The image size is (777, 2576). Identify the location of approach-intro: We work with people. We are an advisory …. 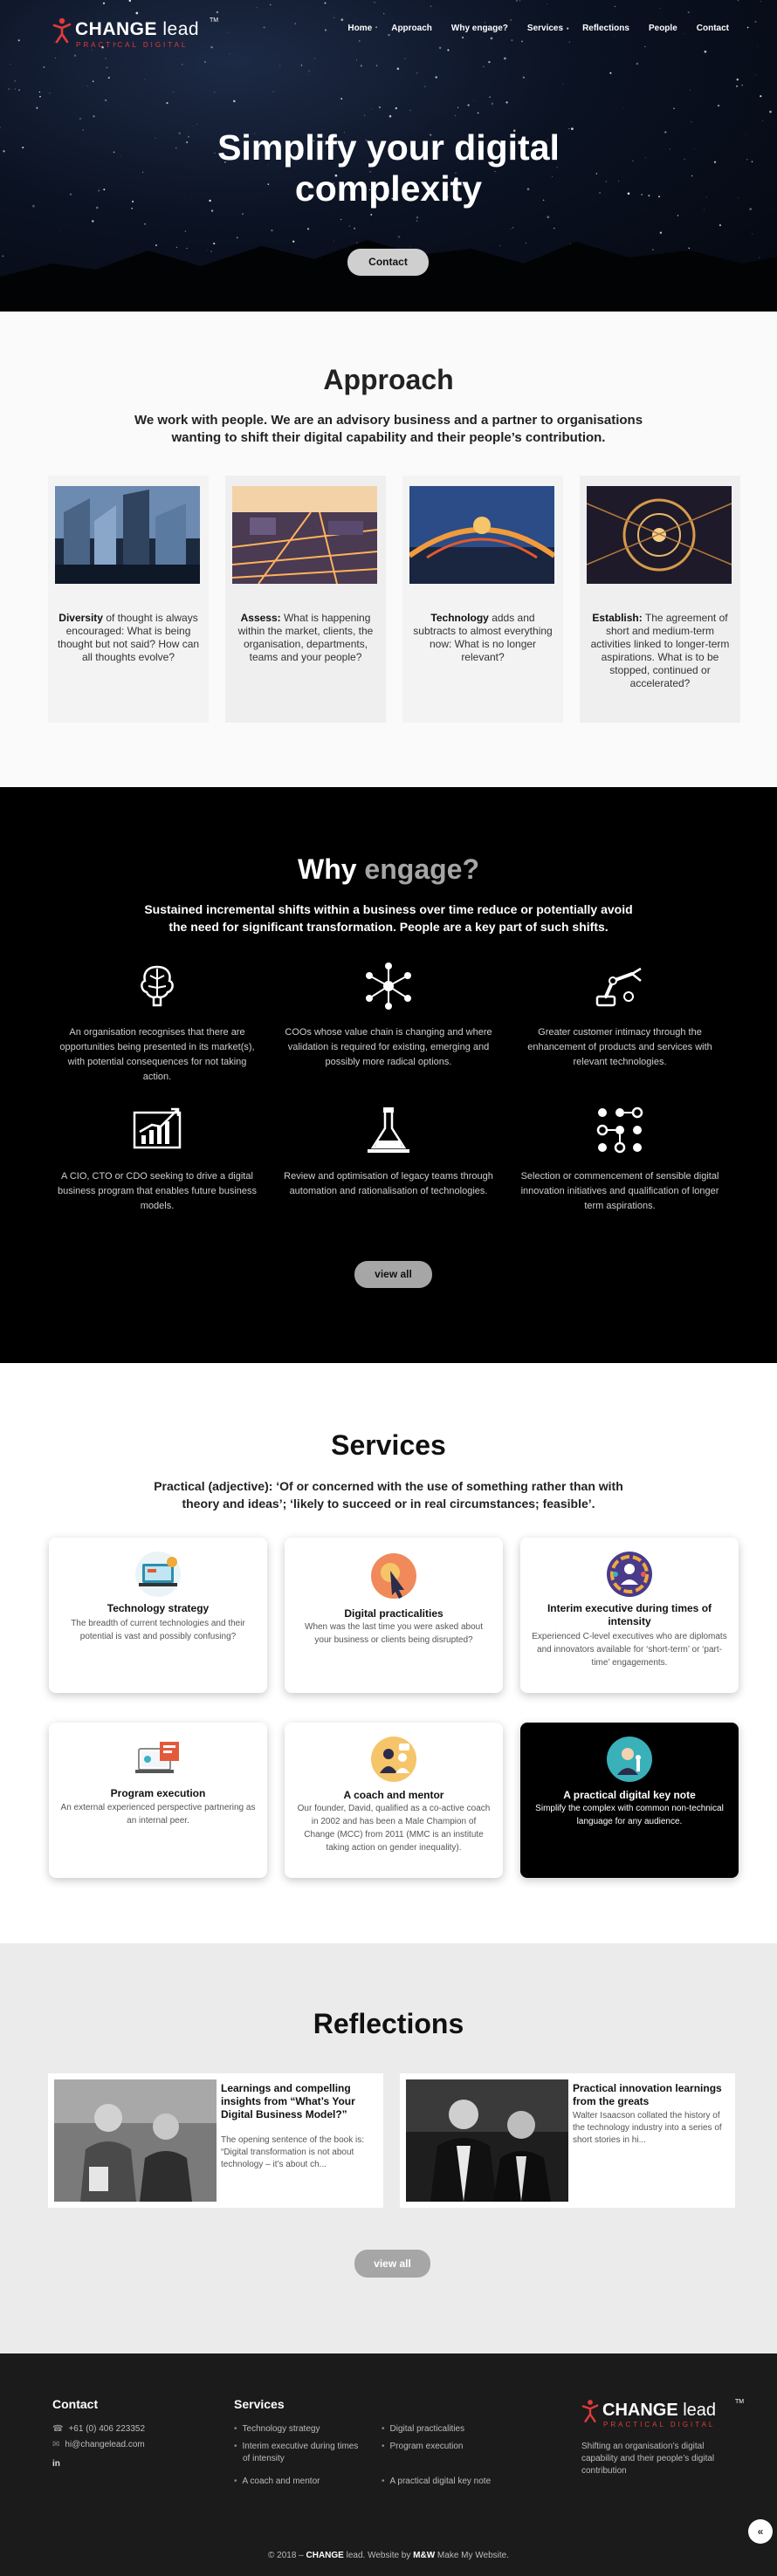
(388, 429).